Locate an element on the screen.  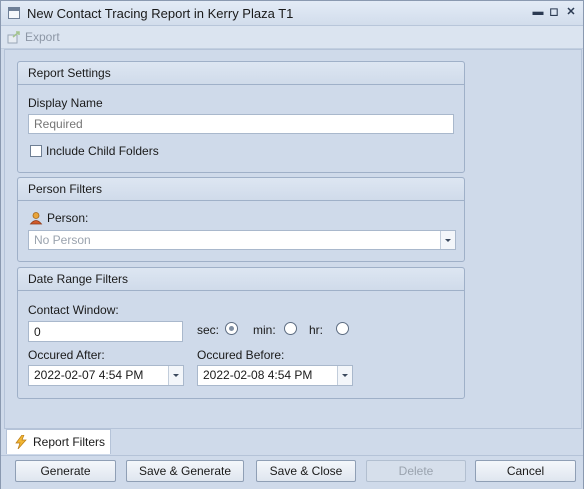
tab-report-filters: Report Filters is located at coordinates (58, 441).